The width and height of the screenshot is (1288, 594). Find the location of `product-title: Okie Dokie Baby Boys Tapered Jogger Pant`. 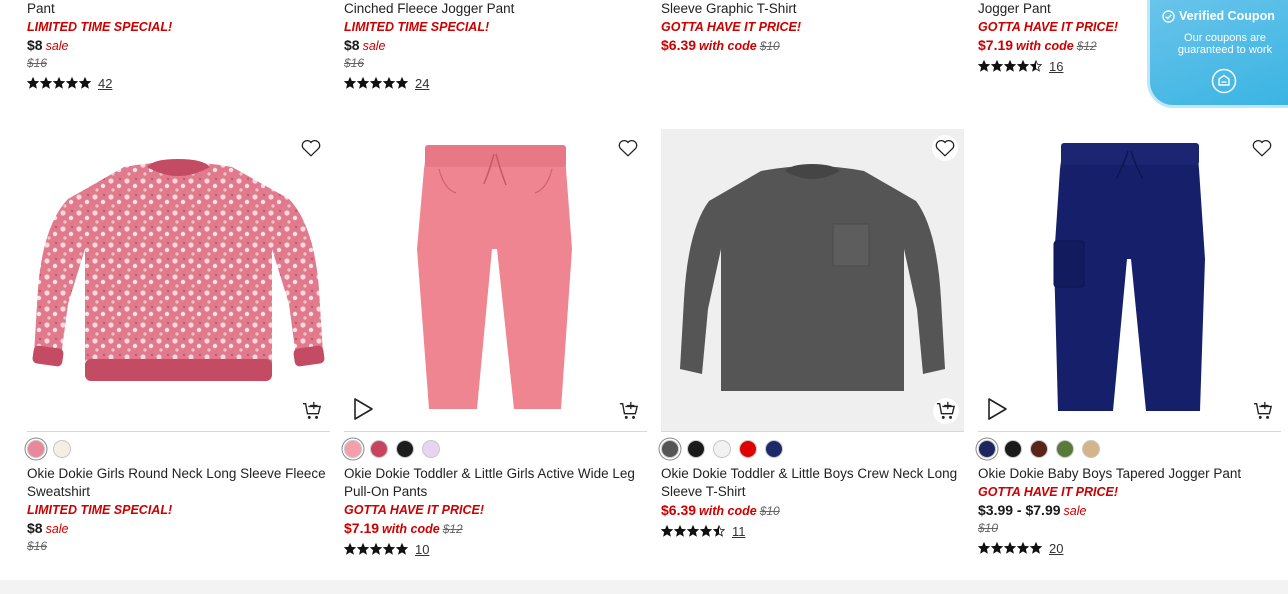

product-title: Okie Dokie Baby Boys Tapered Jogger Pant is located at coordinates (1129, 474).